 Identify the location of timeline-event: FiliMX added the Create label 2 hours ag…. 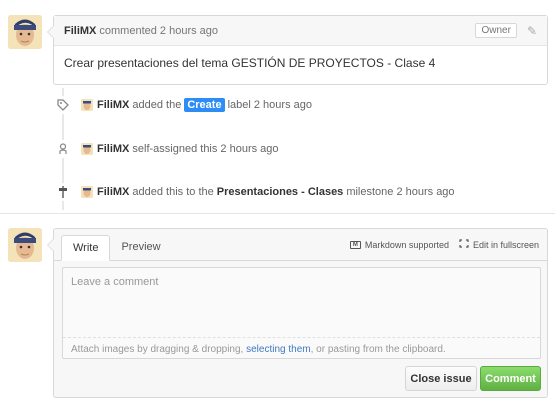
(183, 105).